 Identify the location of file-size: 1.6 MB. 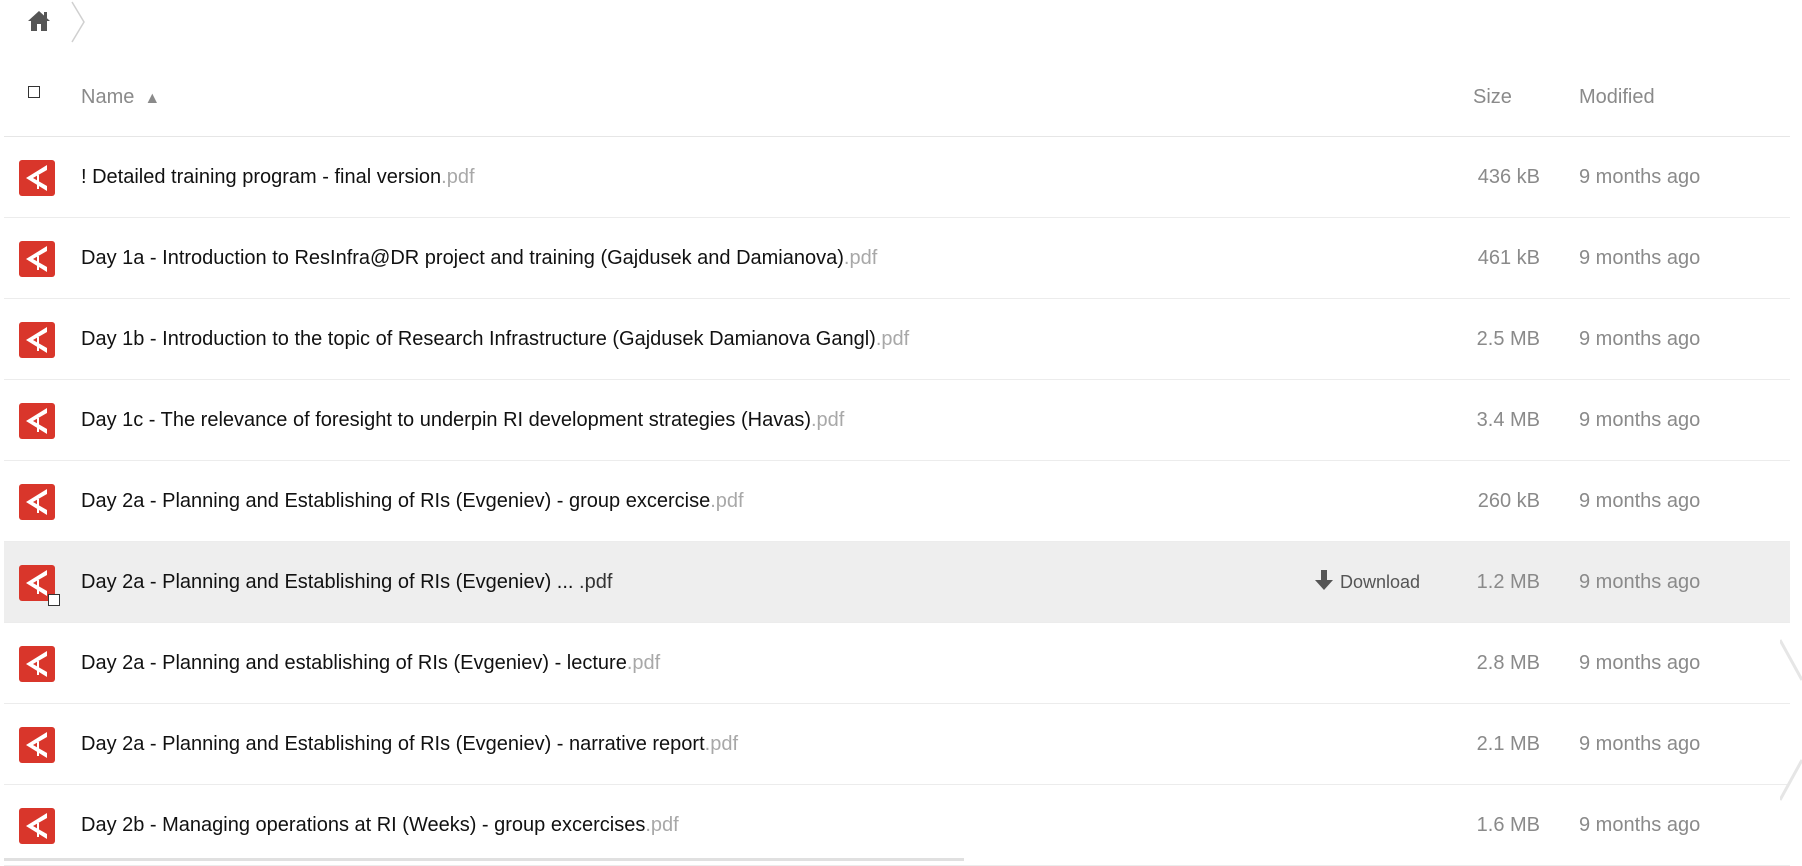
(1508, 825).